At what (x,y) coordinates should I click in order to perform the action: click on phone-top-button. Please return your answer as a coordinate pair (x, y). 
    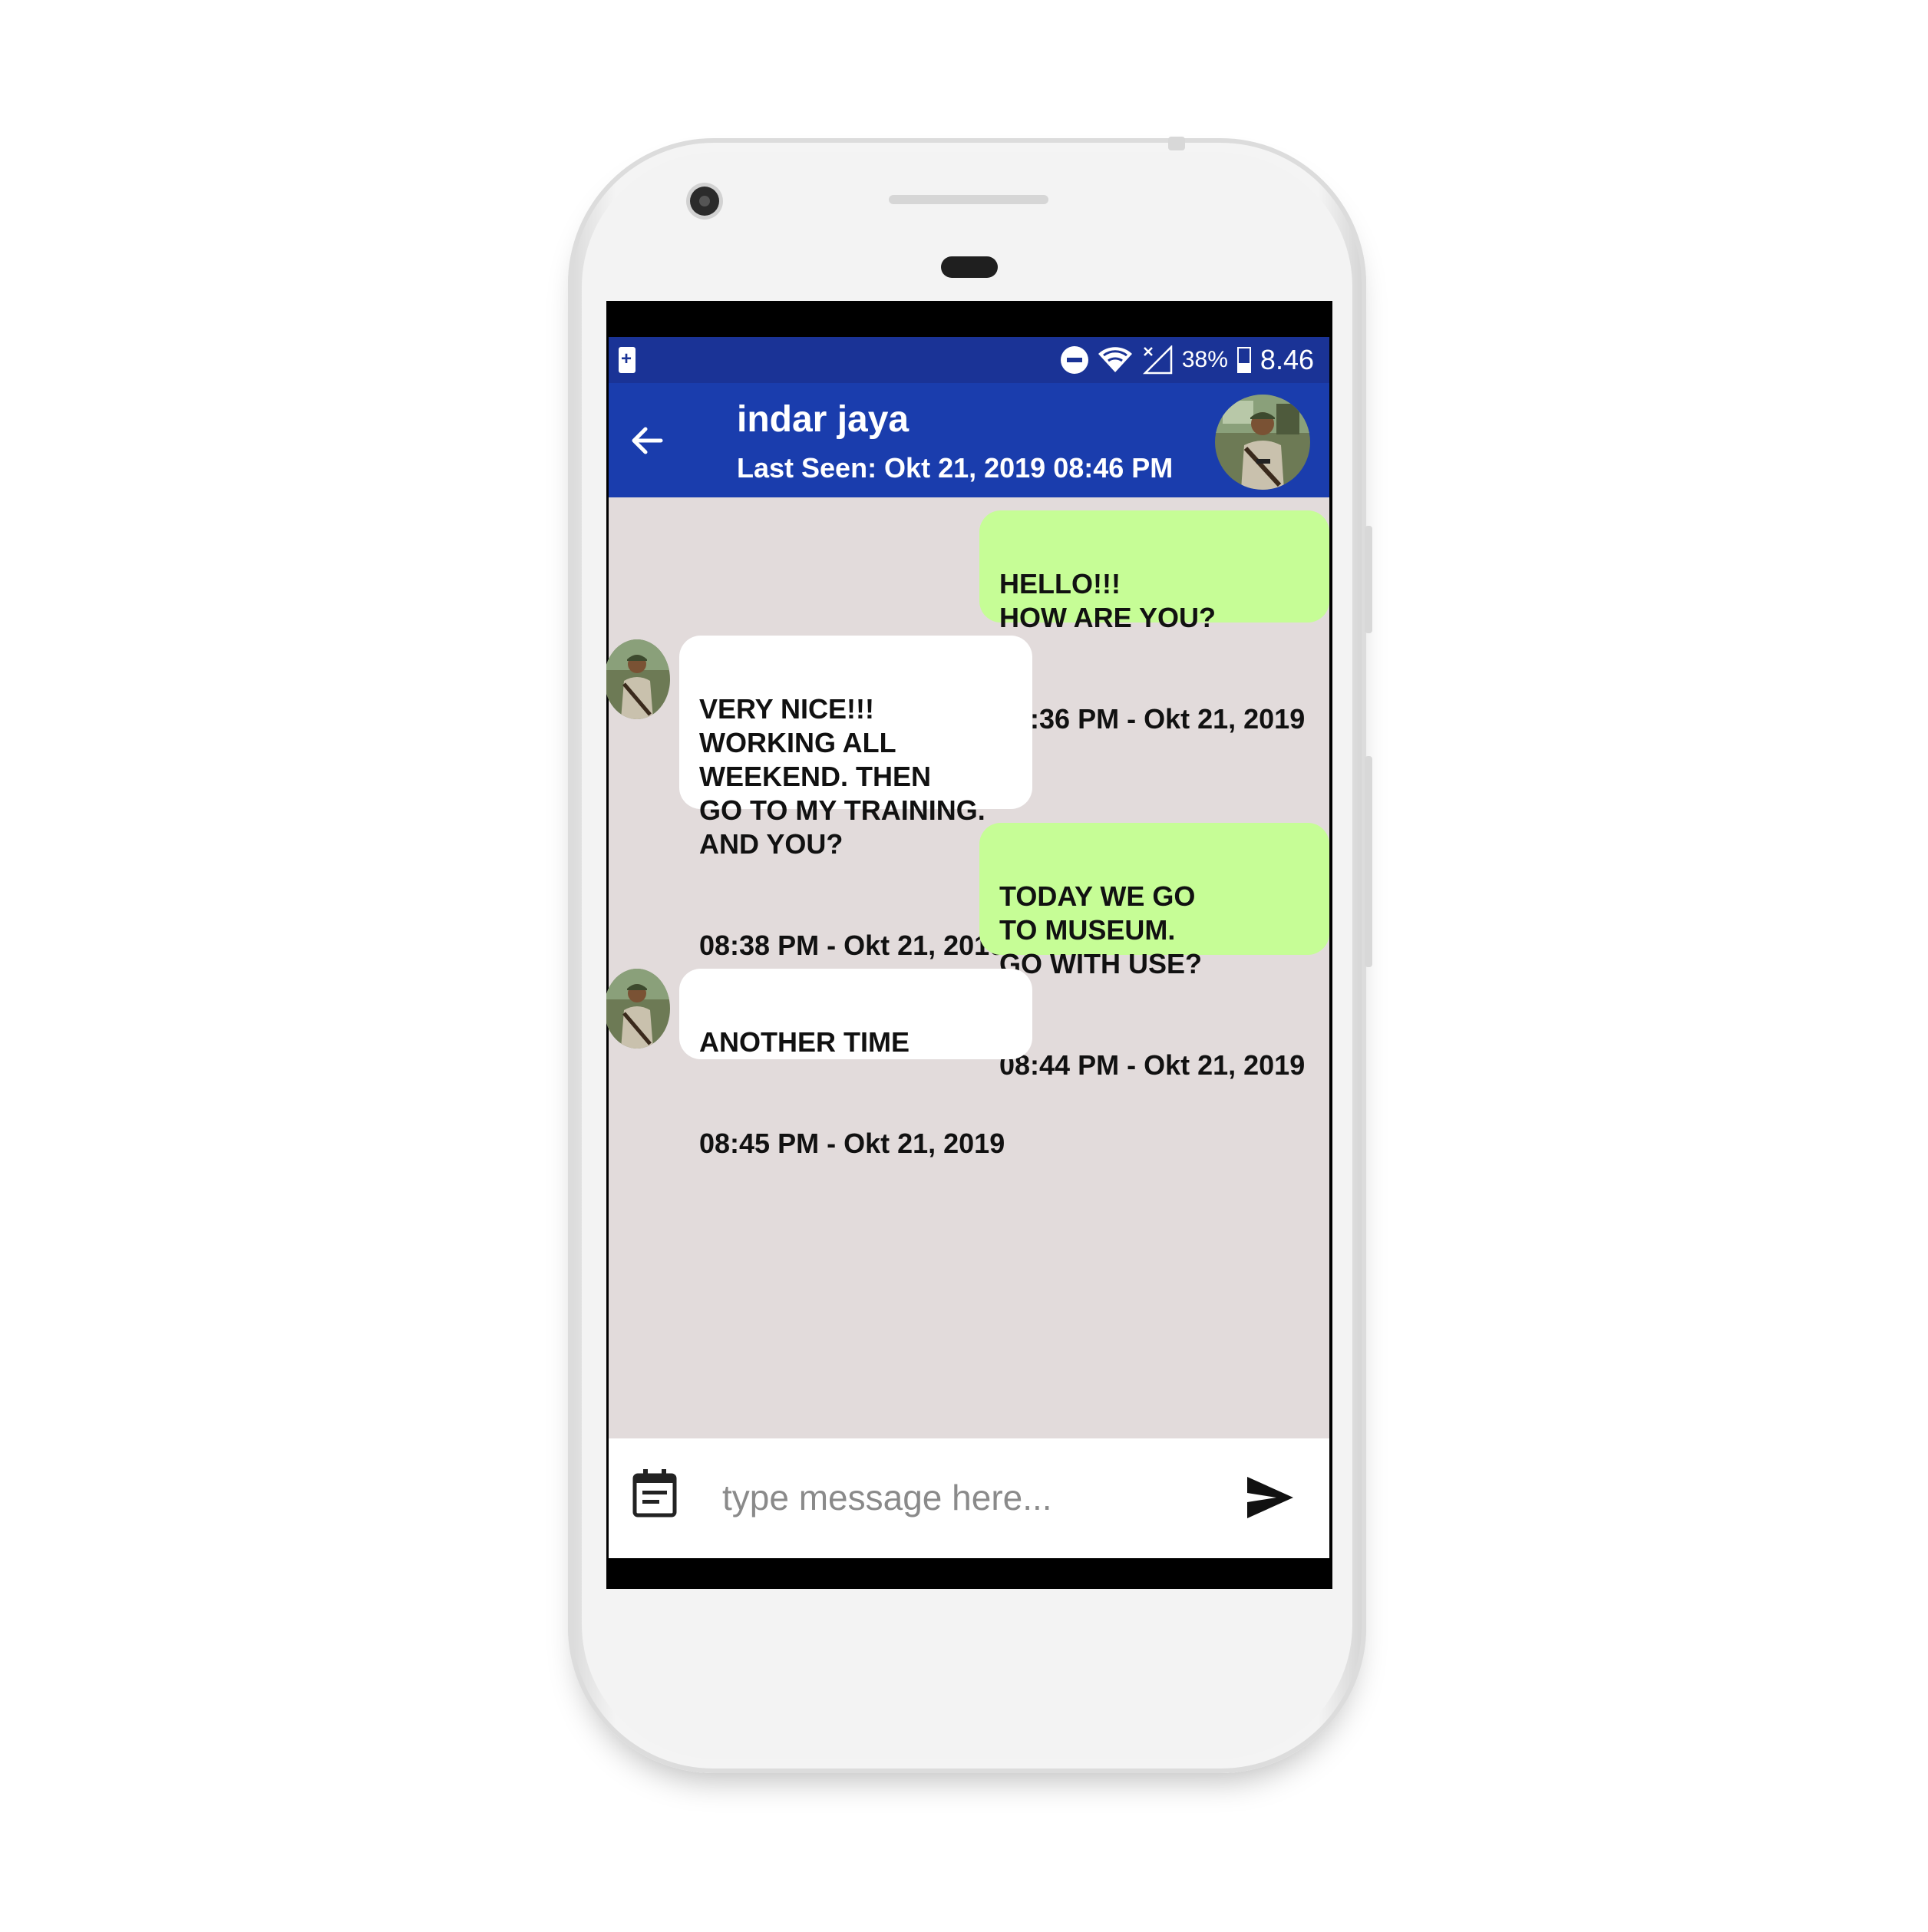
    Looking at the image, I should click on (1177, 143).